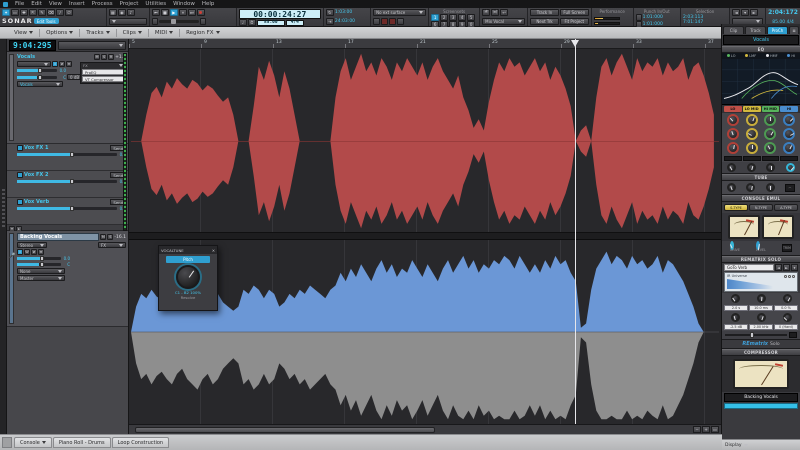 The width and height of the screenshot is (800, 450). What do you see at coordinates (40, 84) in the screenshot?
I see `track1-output-dropdown: Vocals` at bounding box center [40, 84].